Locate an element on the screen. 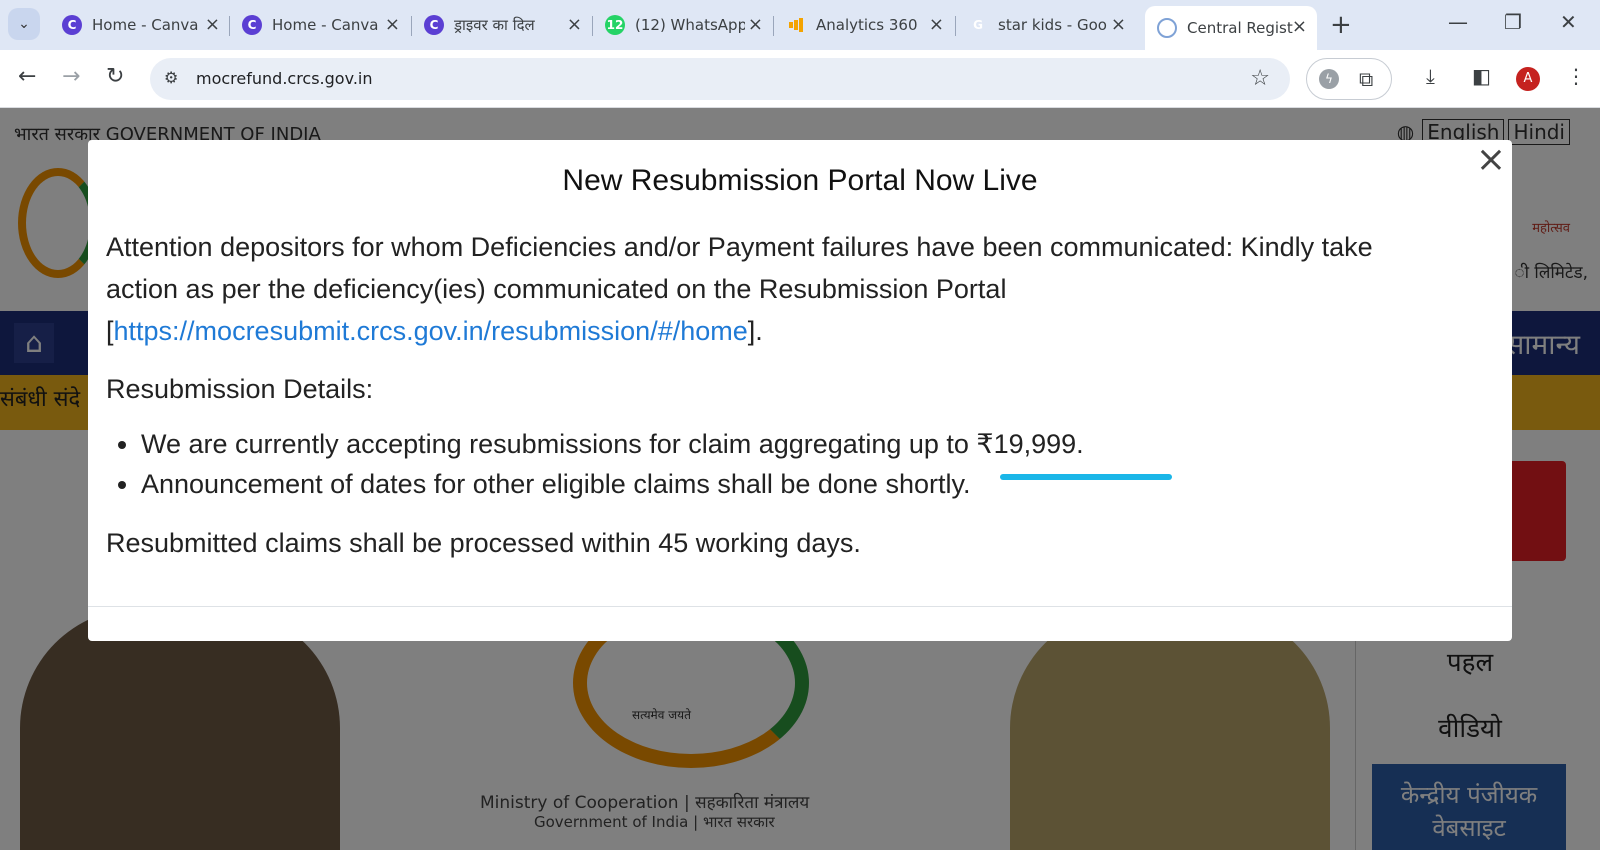 This screenshot has height=850, width=1600. tab-central-registrar: Central Regist × is located at coordinates (1231, 28).